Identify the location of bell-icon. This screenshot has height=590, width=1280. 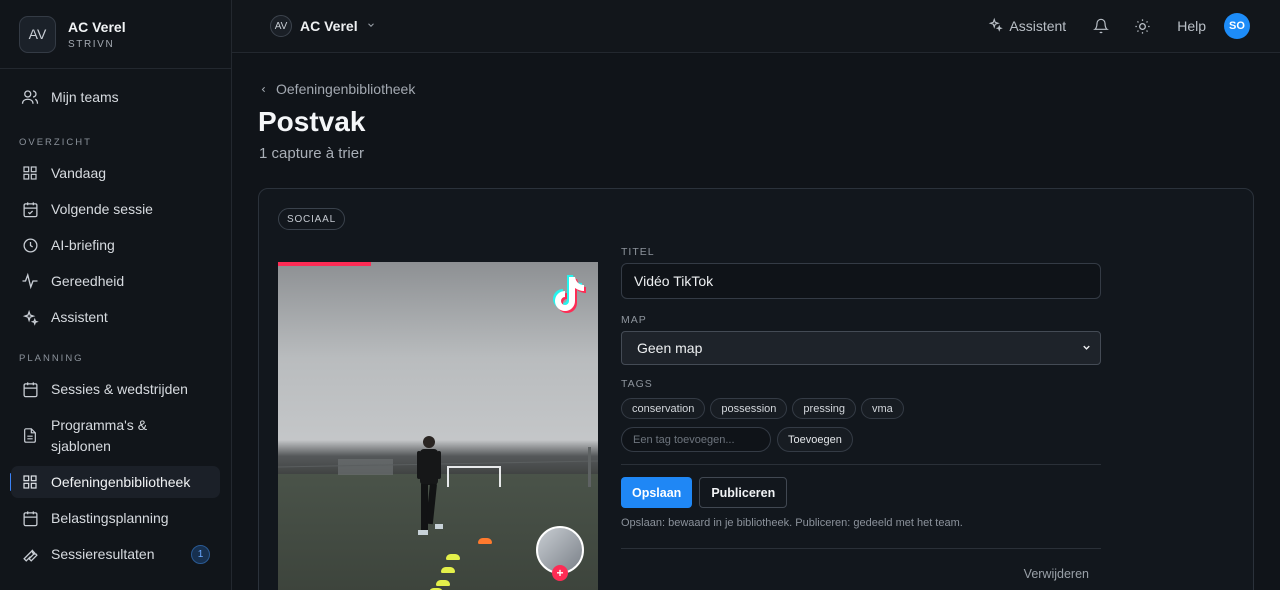
(1101, 26).